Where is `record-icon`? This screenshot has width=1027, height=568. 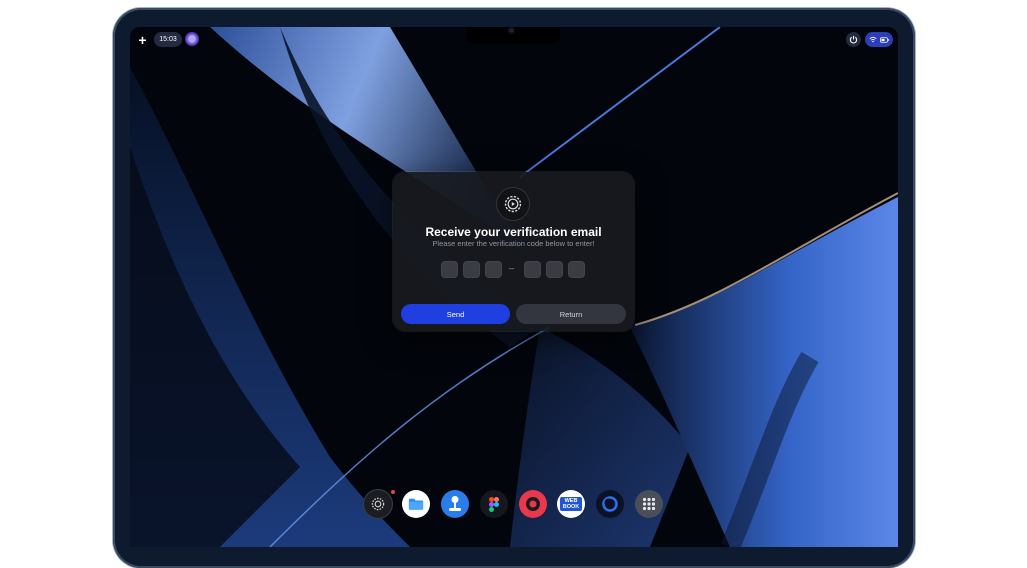
record-icon is located at coordinates (533, 504).